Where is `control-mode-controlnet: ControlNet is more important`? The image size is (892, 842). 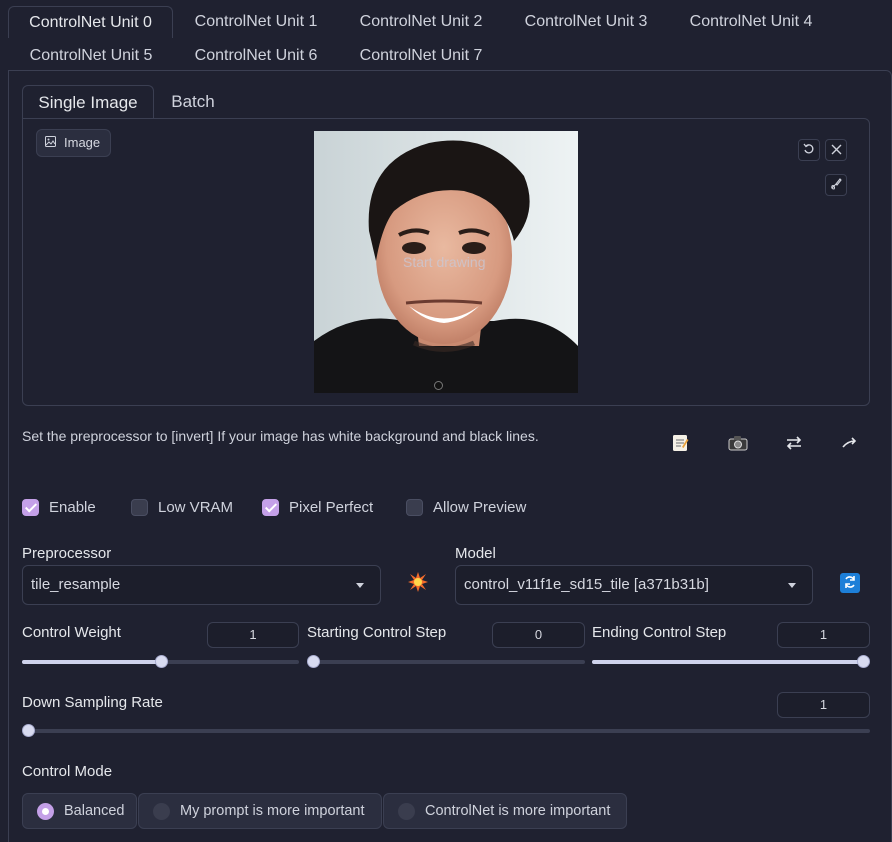
control-mode-controlnet: ControlNet is more important is located at coordinates (505, 811).